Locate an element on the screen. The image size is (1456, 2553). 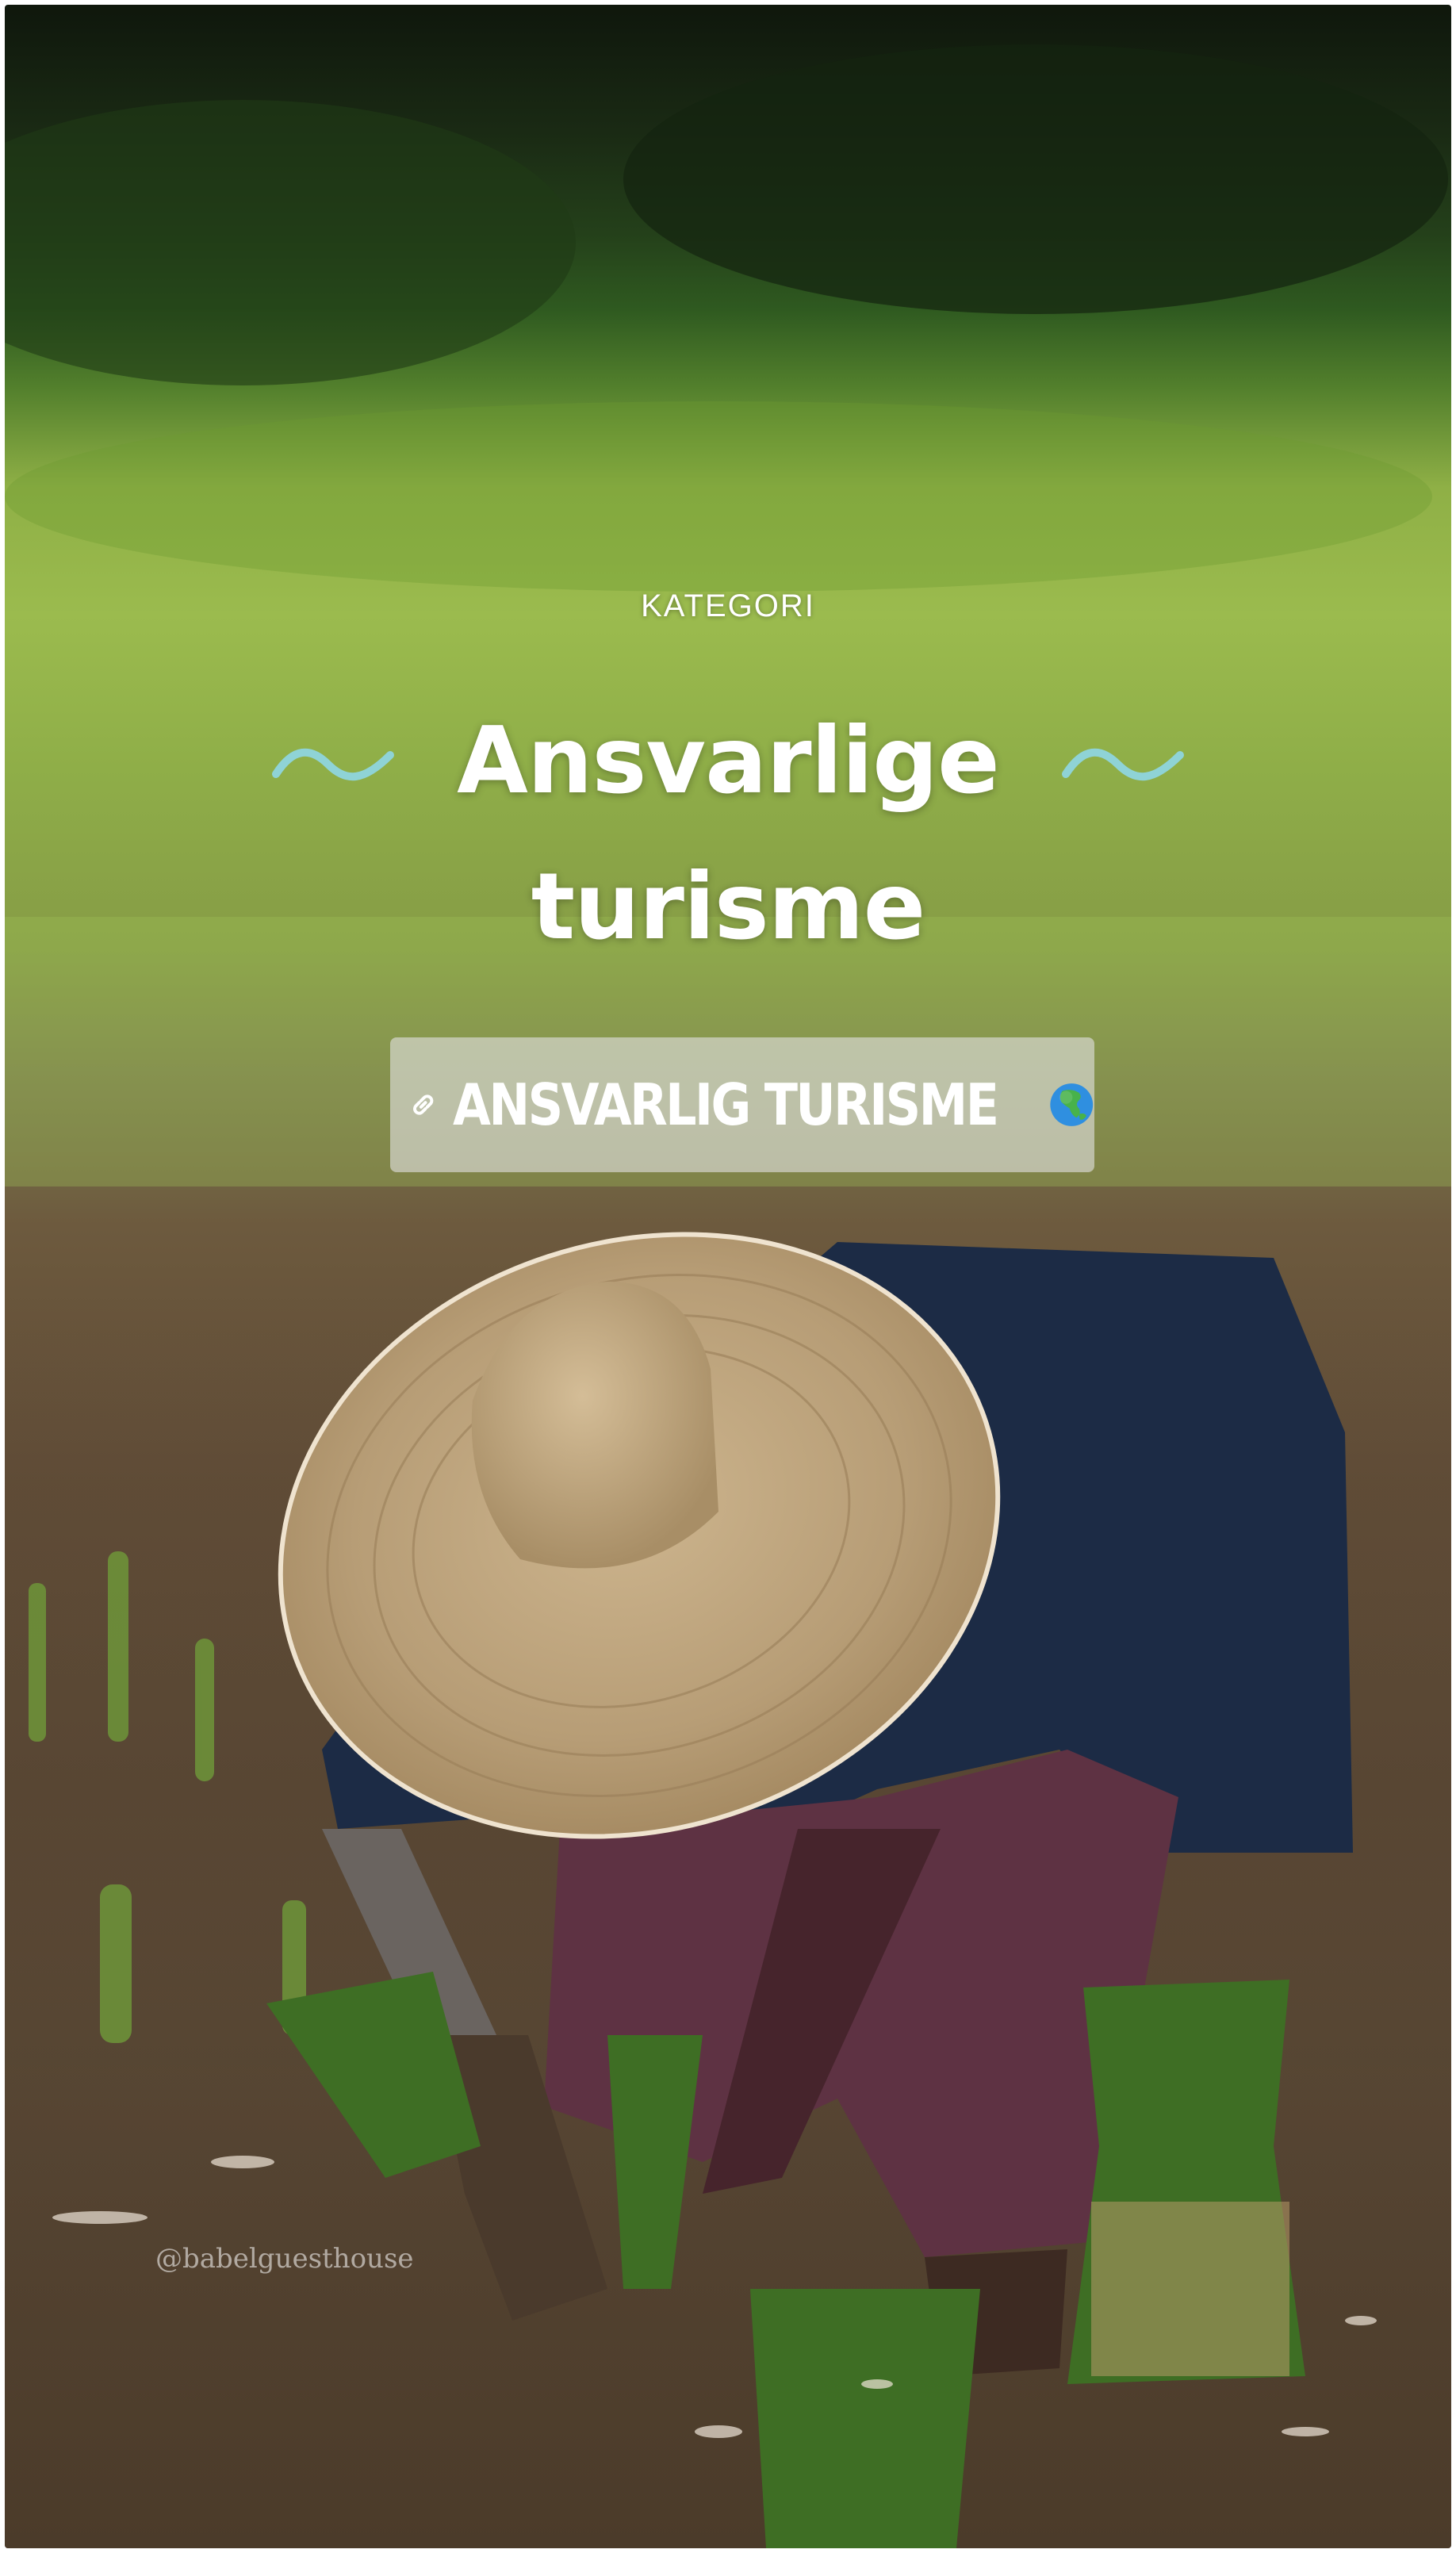
link-sticker-label: ANSVARLIG TURISME is located at coordinates (726, 1104).